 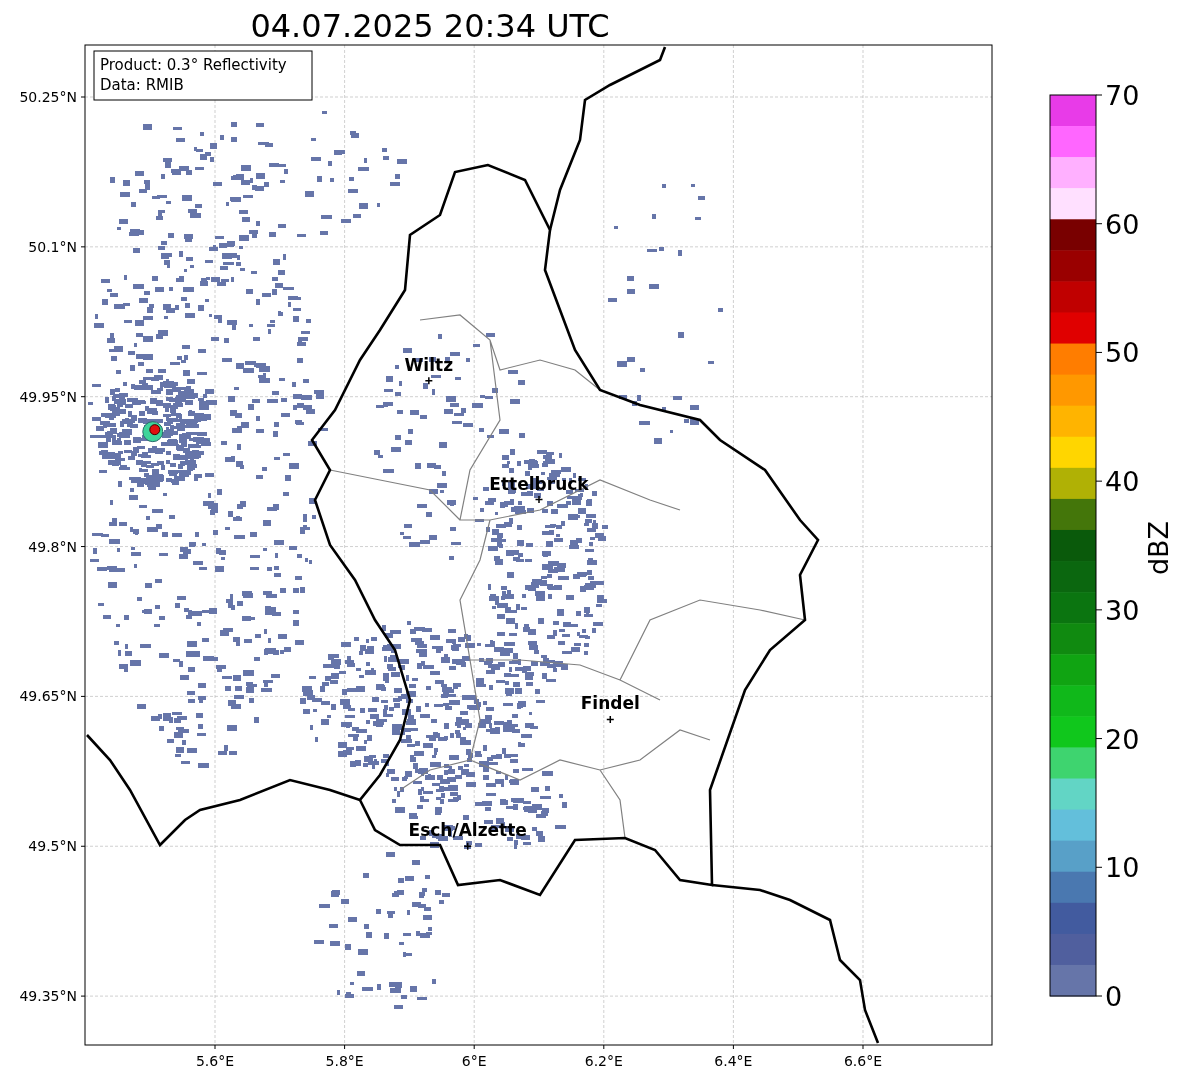 I want to click on longitude-label: 6°E, so click(x=474, y=1061).